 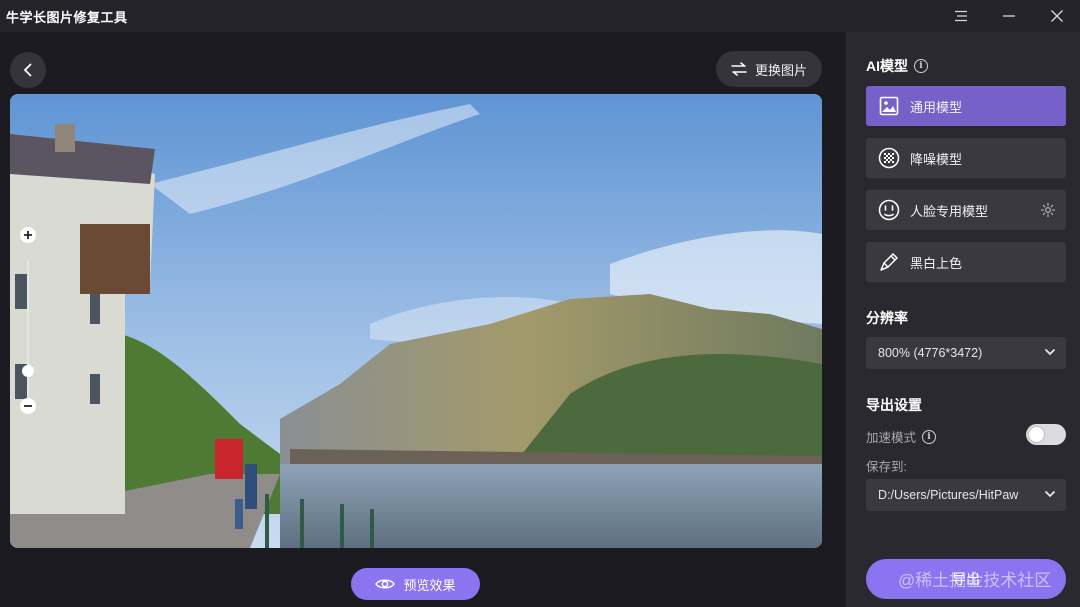 What do you see at coordinates (780, 70) in the screenshot?
I see `change-image-label: 更换图片` at bounding box center [780, 70].